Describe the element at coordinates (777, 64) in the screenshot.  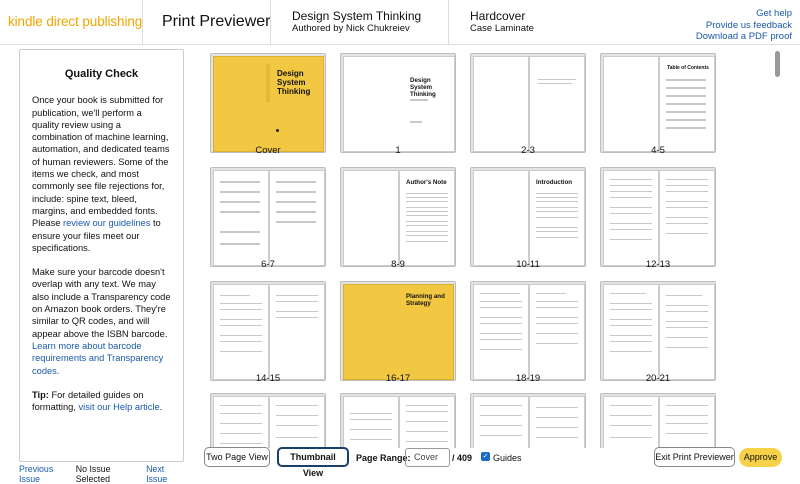
I see `scrollbar-thumb` at that location.